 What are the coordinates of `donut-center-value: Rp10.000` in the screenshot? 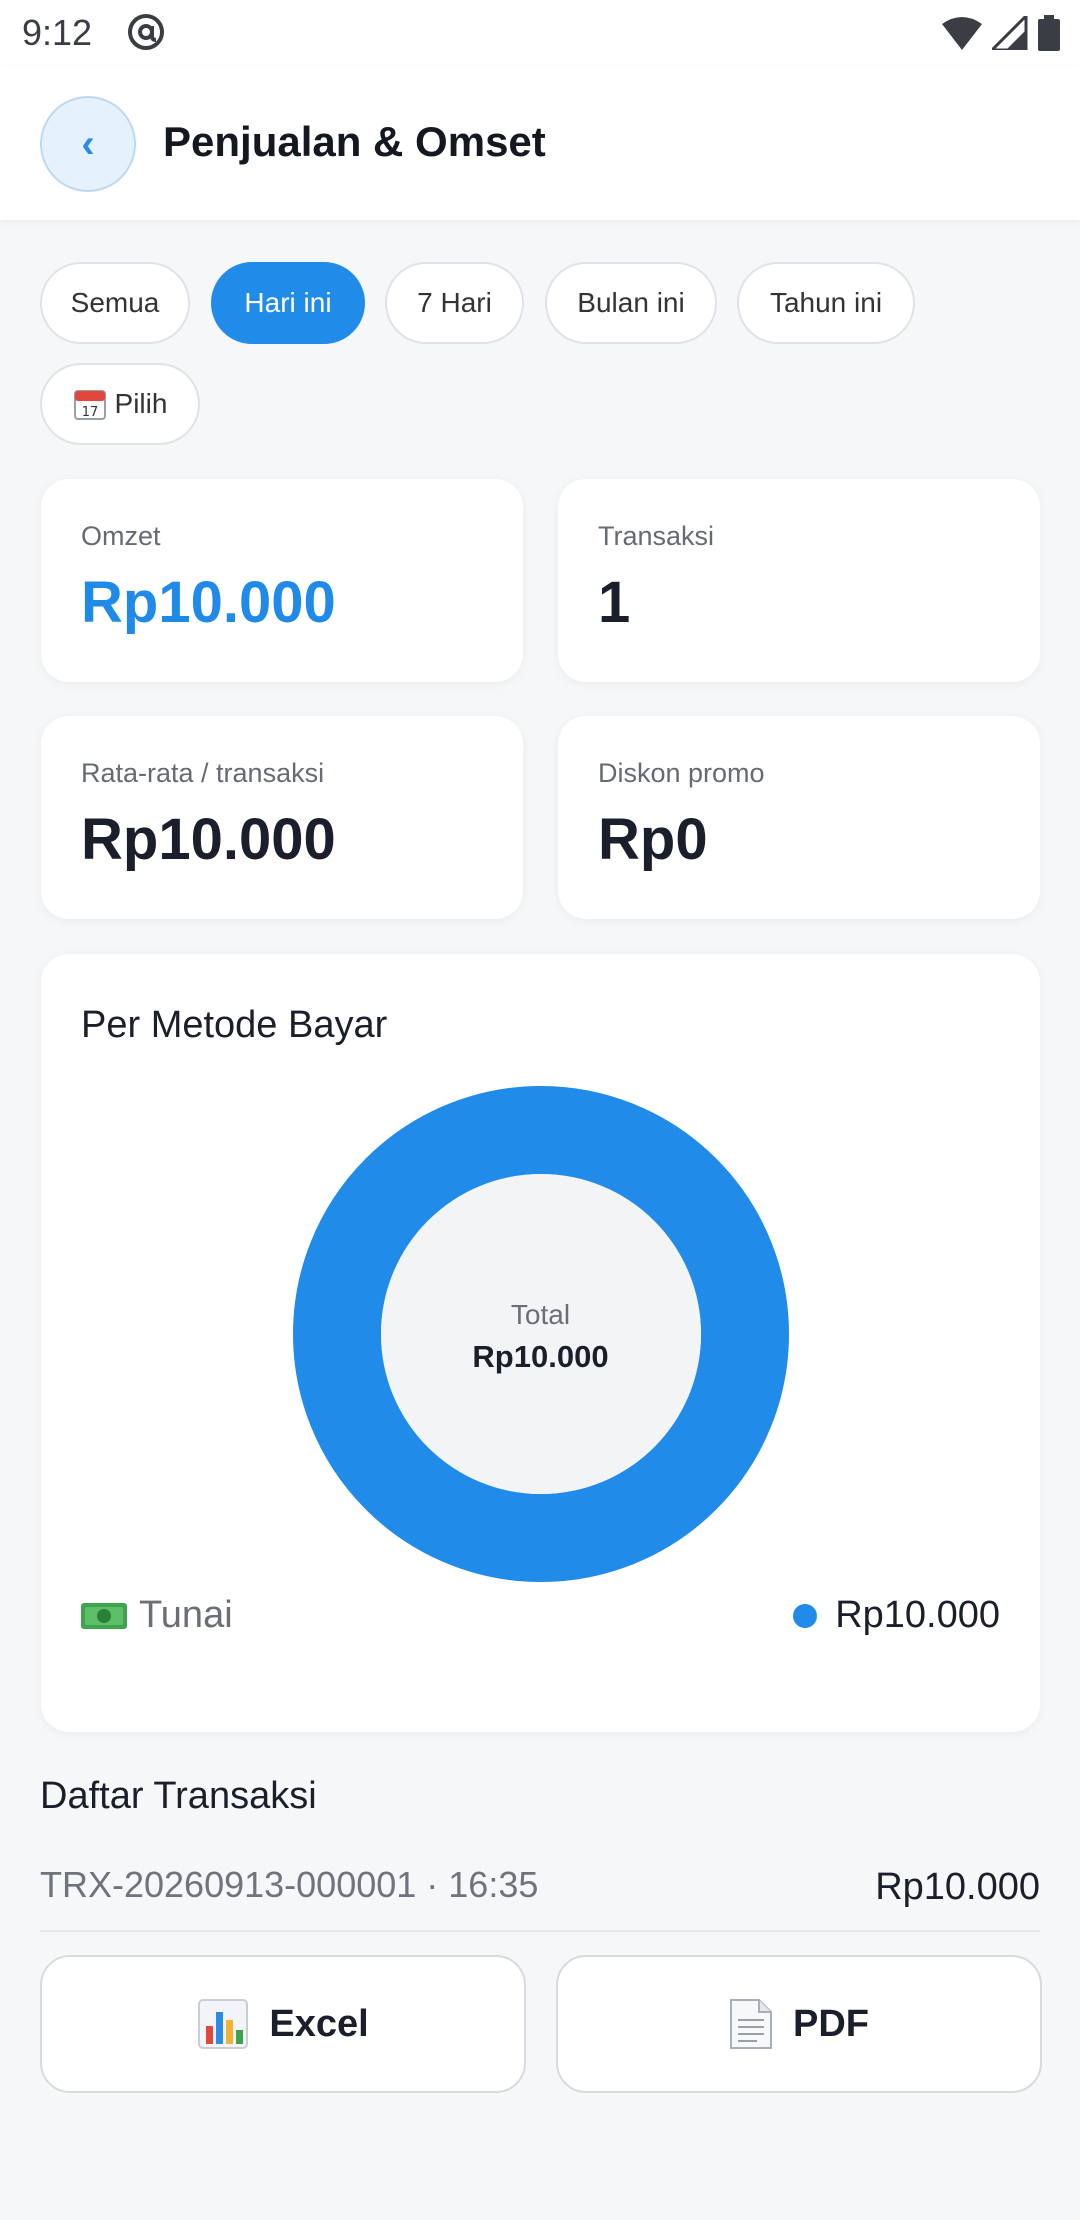 It's located at (540, 1356).